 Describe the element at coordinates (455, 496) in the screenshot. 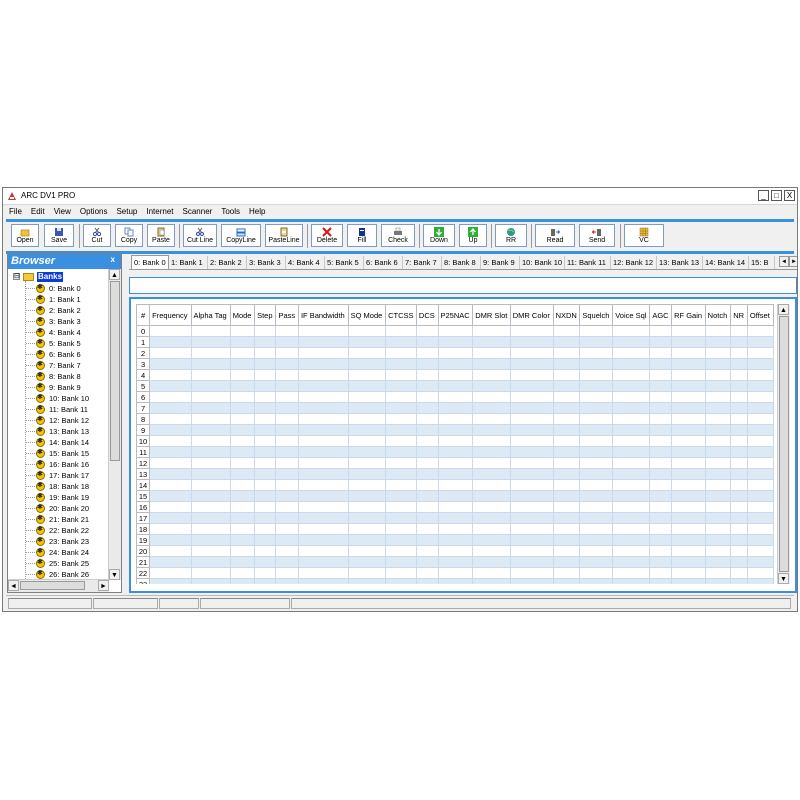

I see `table-row: 15` at that location.